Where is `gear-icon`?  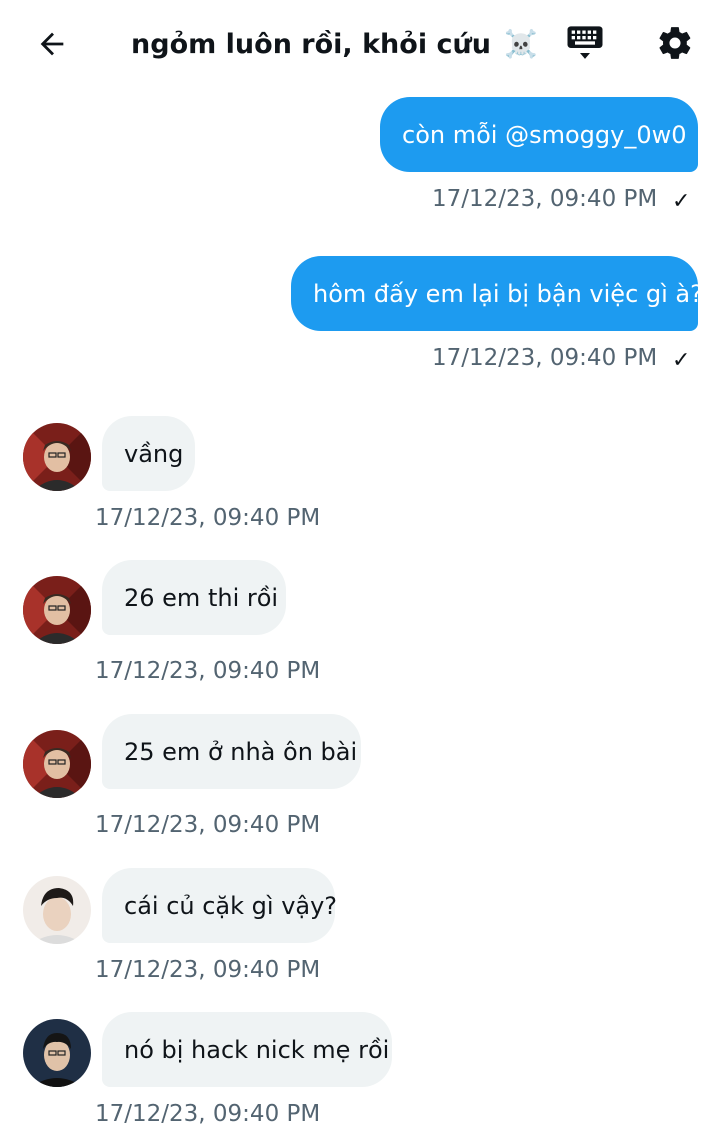 gear-icon is located at coordinates (675, 43).